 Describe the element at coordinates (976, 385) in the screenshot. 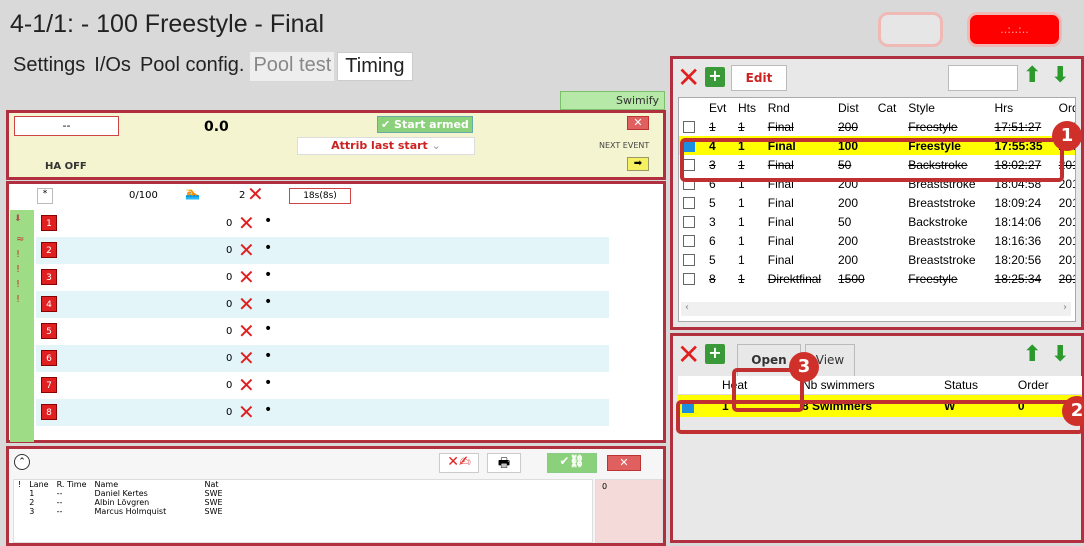

I see `column-header: Status` at that location.